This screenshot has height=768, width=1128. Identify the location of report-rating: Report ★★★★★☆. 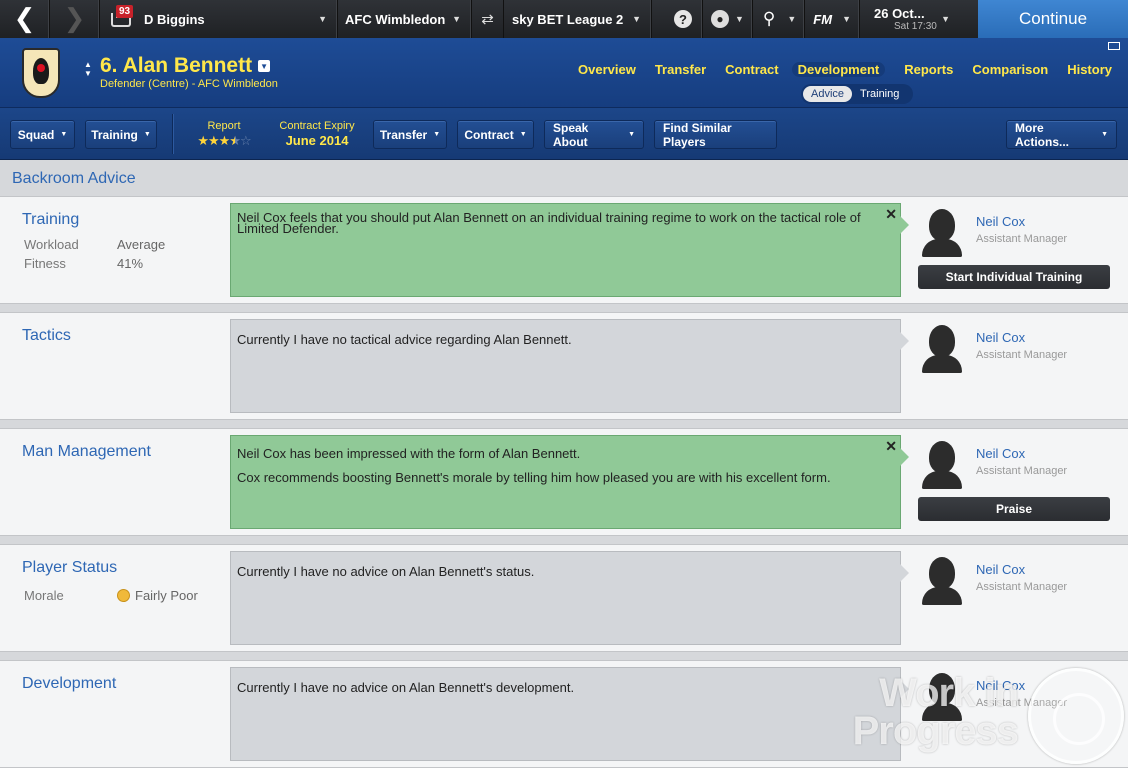
(224, 134).